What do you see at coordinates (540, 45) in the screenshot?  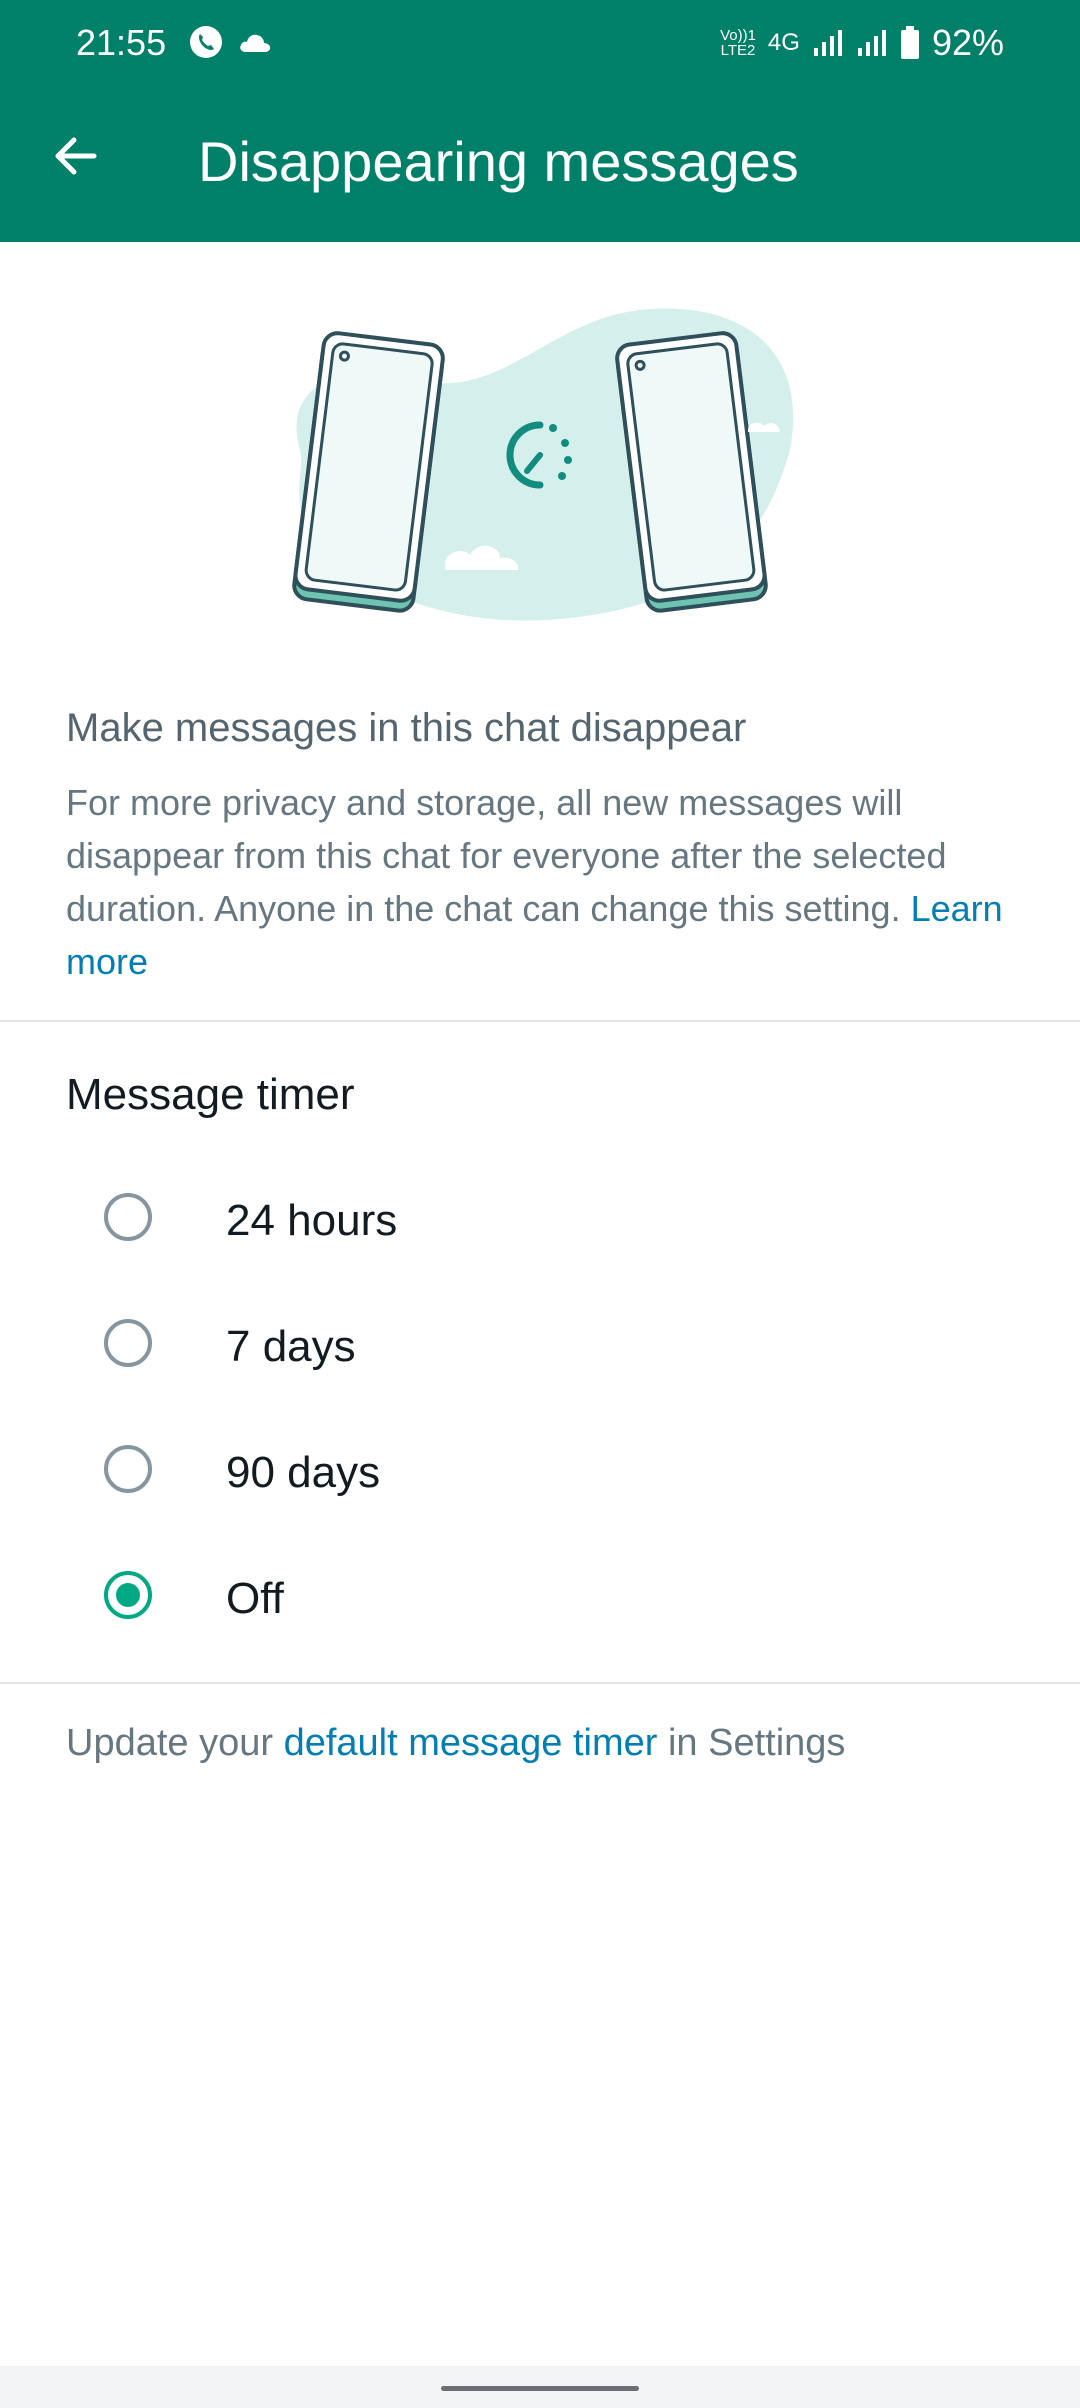 I see `status-bar: 21:55 Vo))1 LTE2 4G 92%` at bounding box center [540, 45].